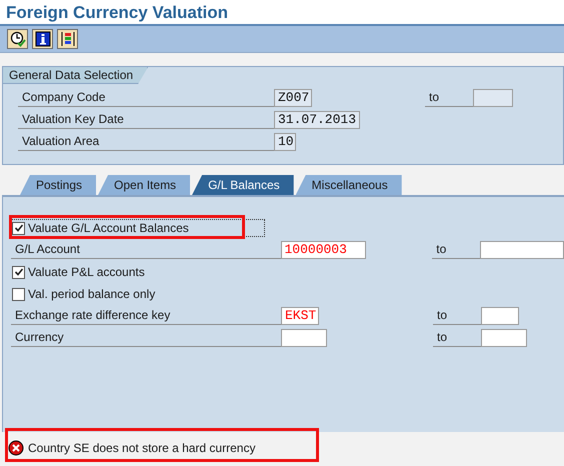 This screenshot has height=466, width=564. I want to click on bars-button, so click(67, 39).